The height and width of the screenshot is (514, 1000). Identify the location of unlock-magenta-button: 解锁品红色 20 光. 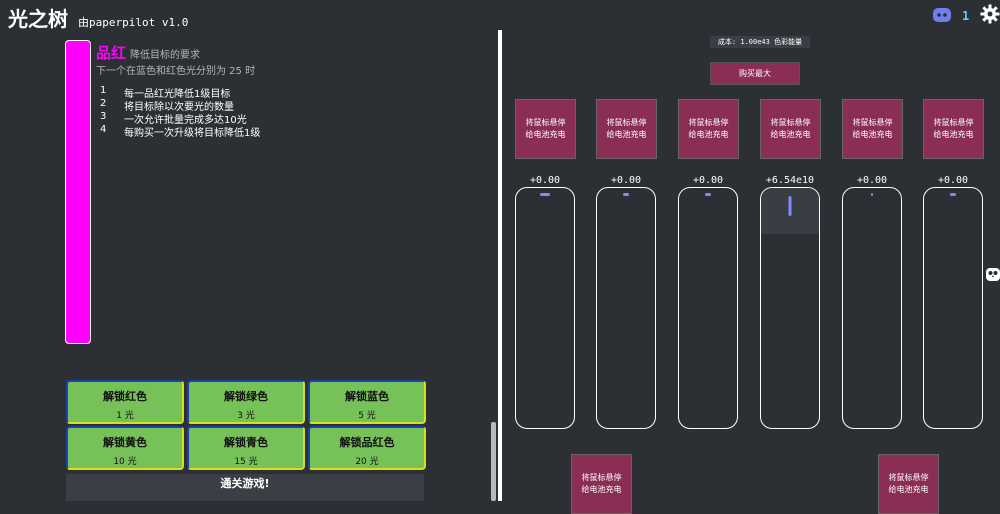
(367, 448).